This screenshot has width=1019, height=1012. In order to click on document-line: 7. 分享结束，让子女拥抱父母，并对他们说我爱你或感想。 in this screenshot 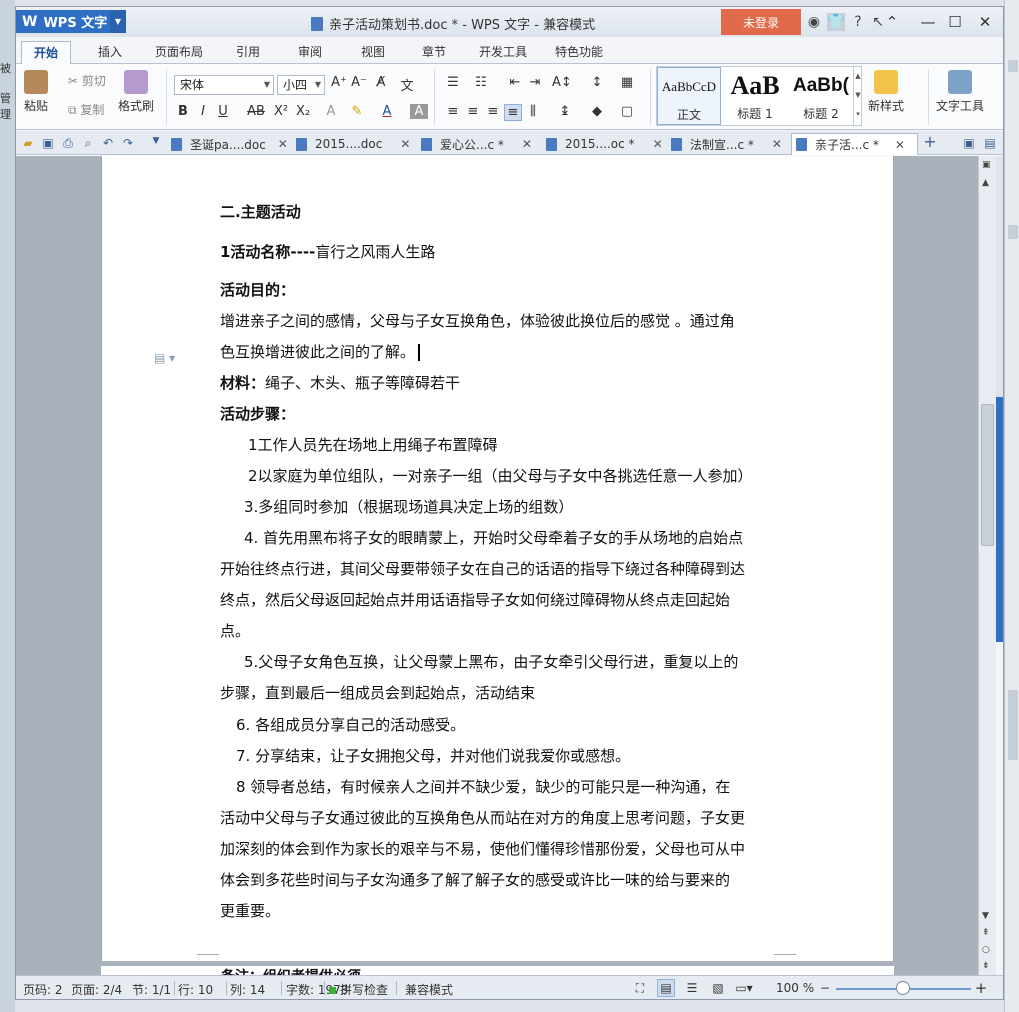, I will do `click(433, 755)`.